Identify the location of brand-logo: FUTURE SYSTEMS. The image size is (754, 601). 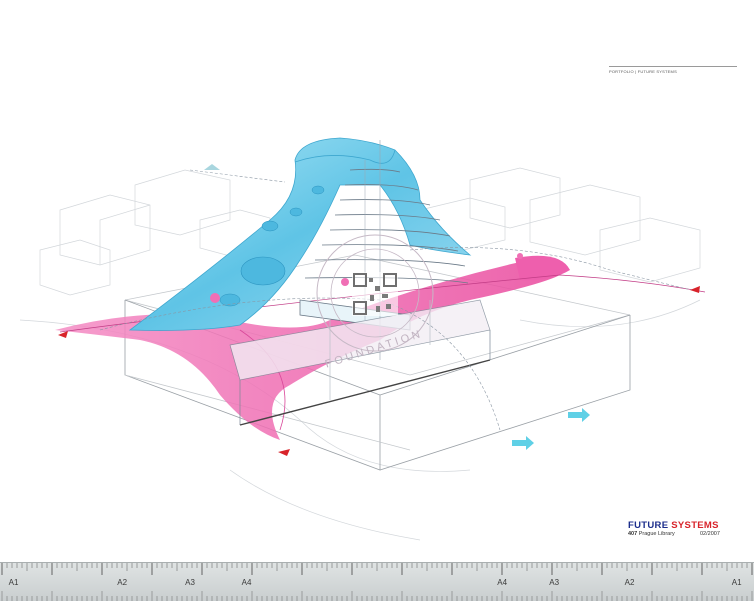
(673, 525).